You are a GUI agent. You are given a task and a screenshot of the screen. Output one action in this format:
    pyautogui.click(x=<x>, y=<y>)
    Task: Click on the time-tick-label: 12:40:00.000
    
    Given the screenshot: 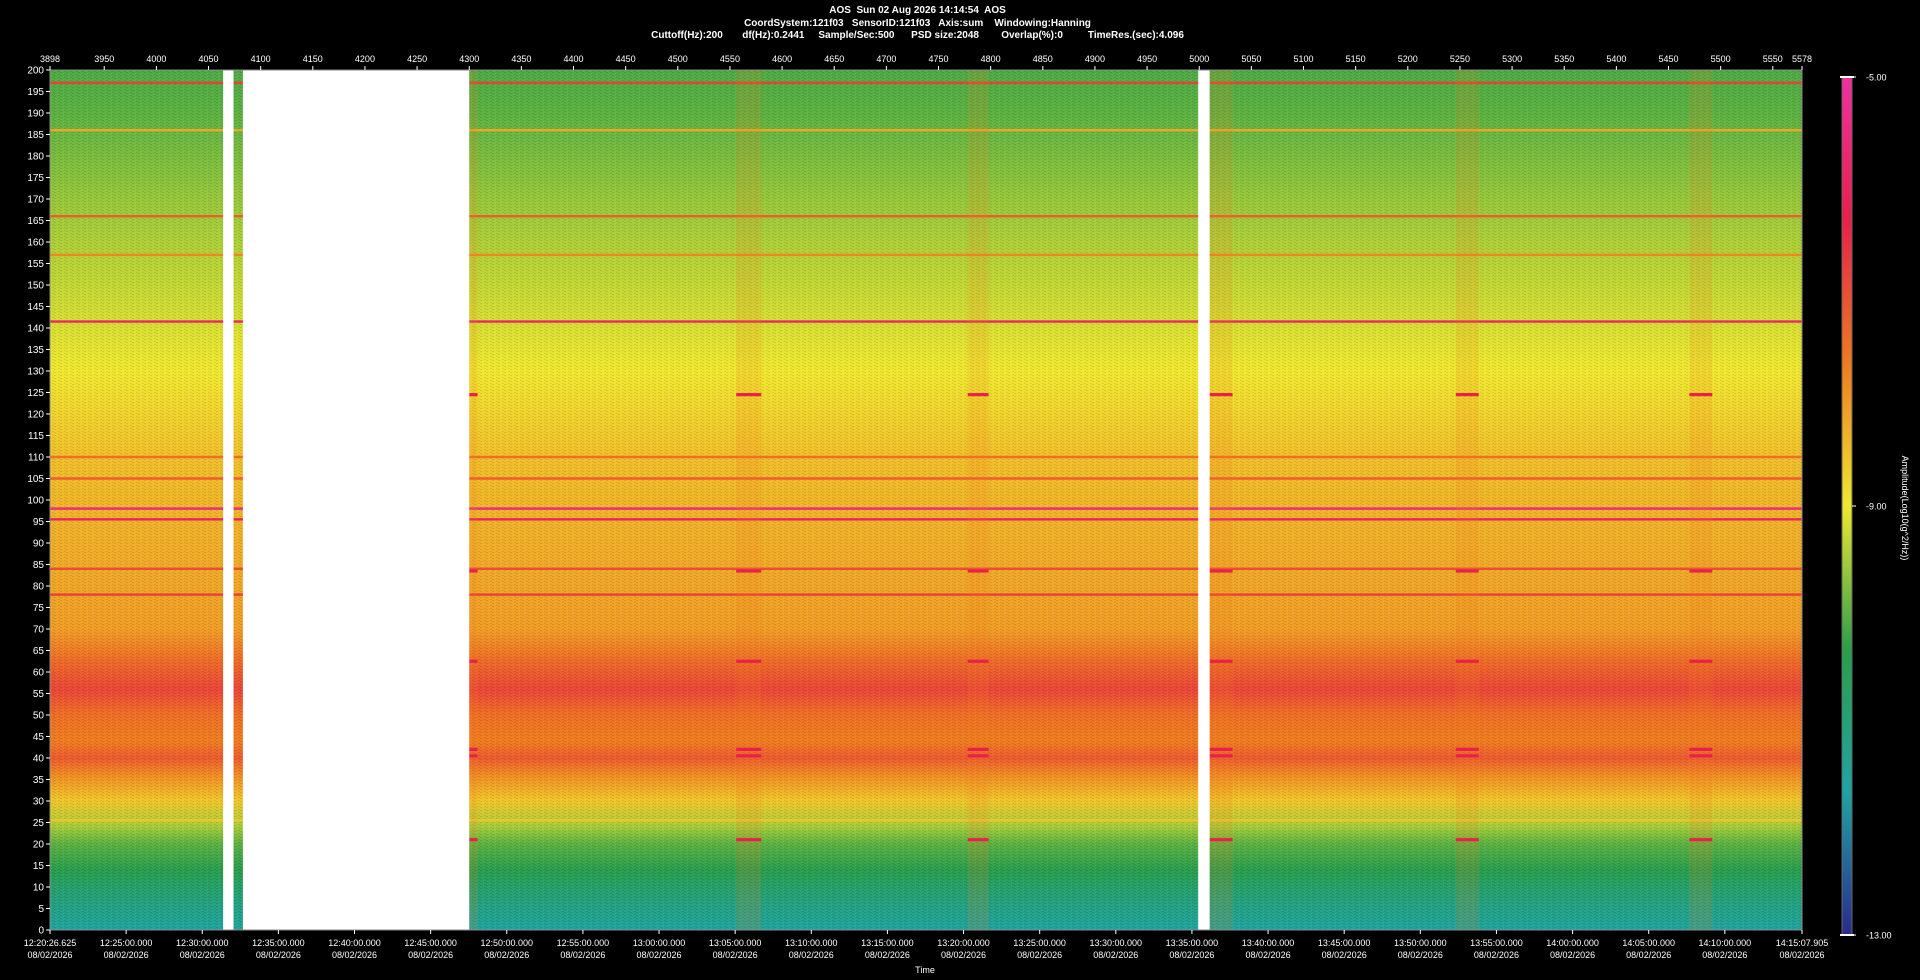 What is the action you would take?
    pyautogui.click(x=354, y=943)
    